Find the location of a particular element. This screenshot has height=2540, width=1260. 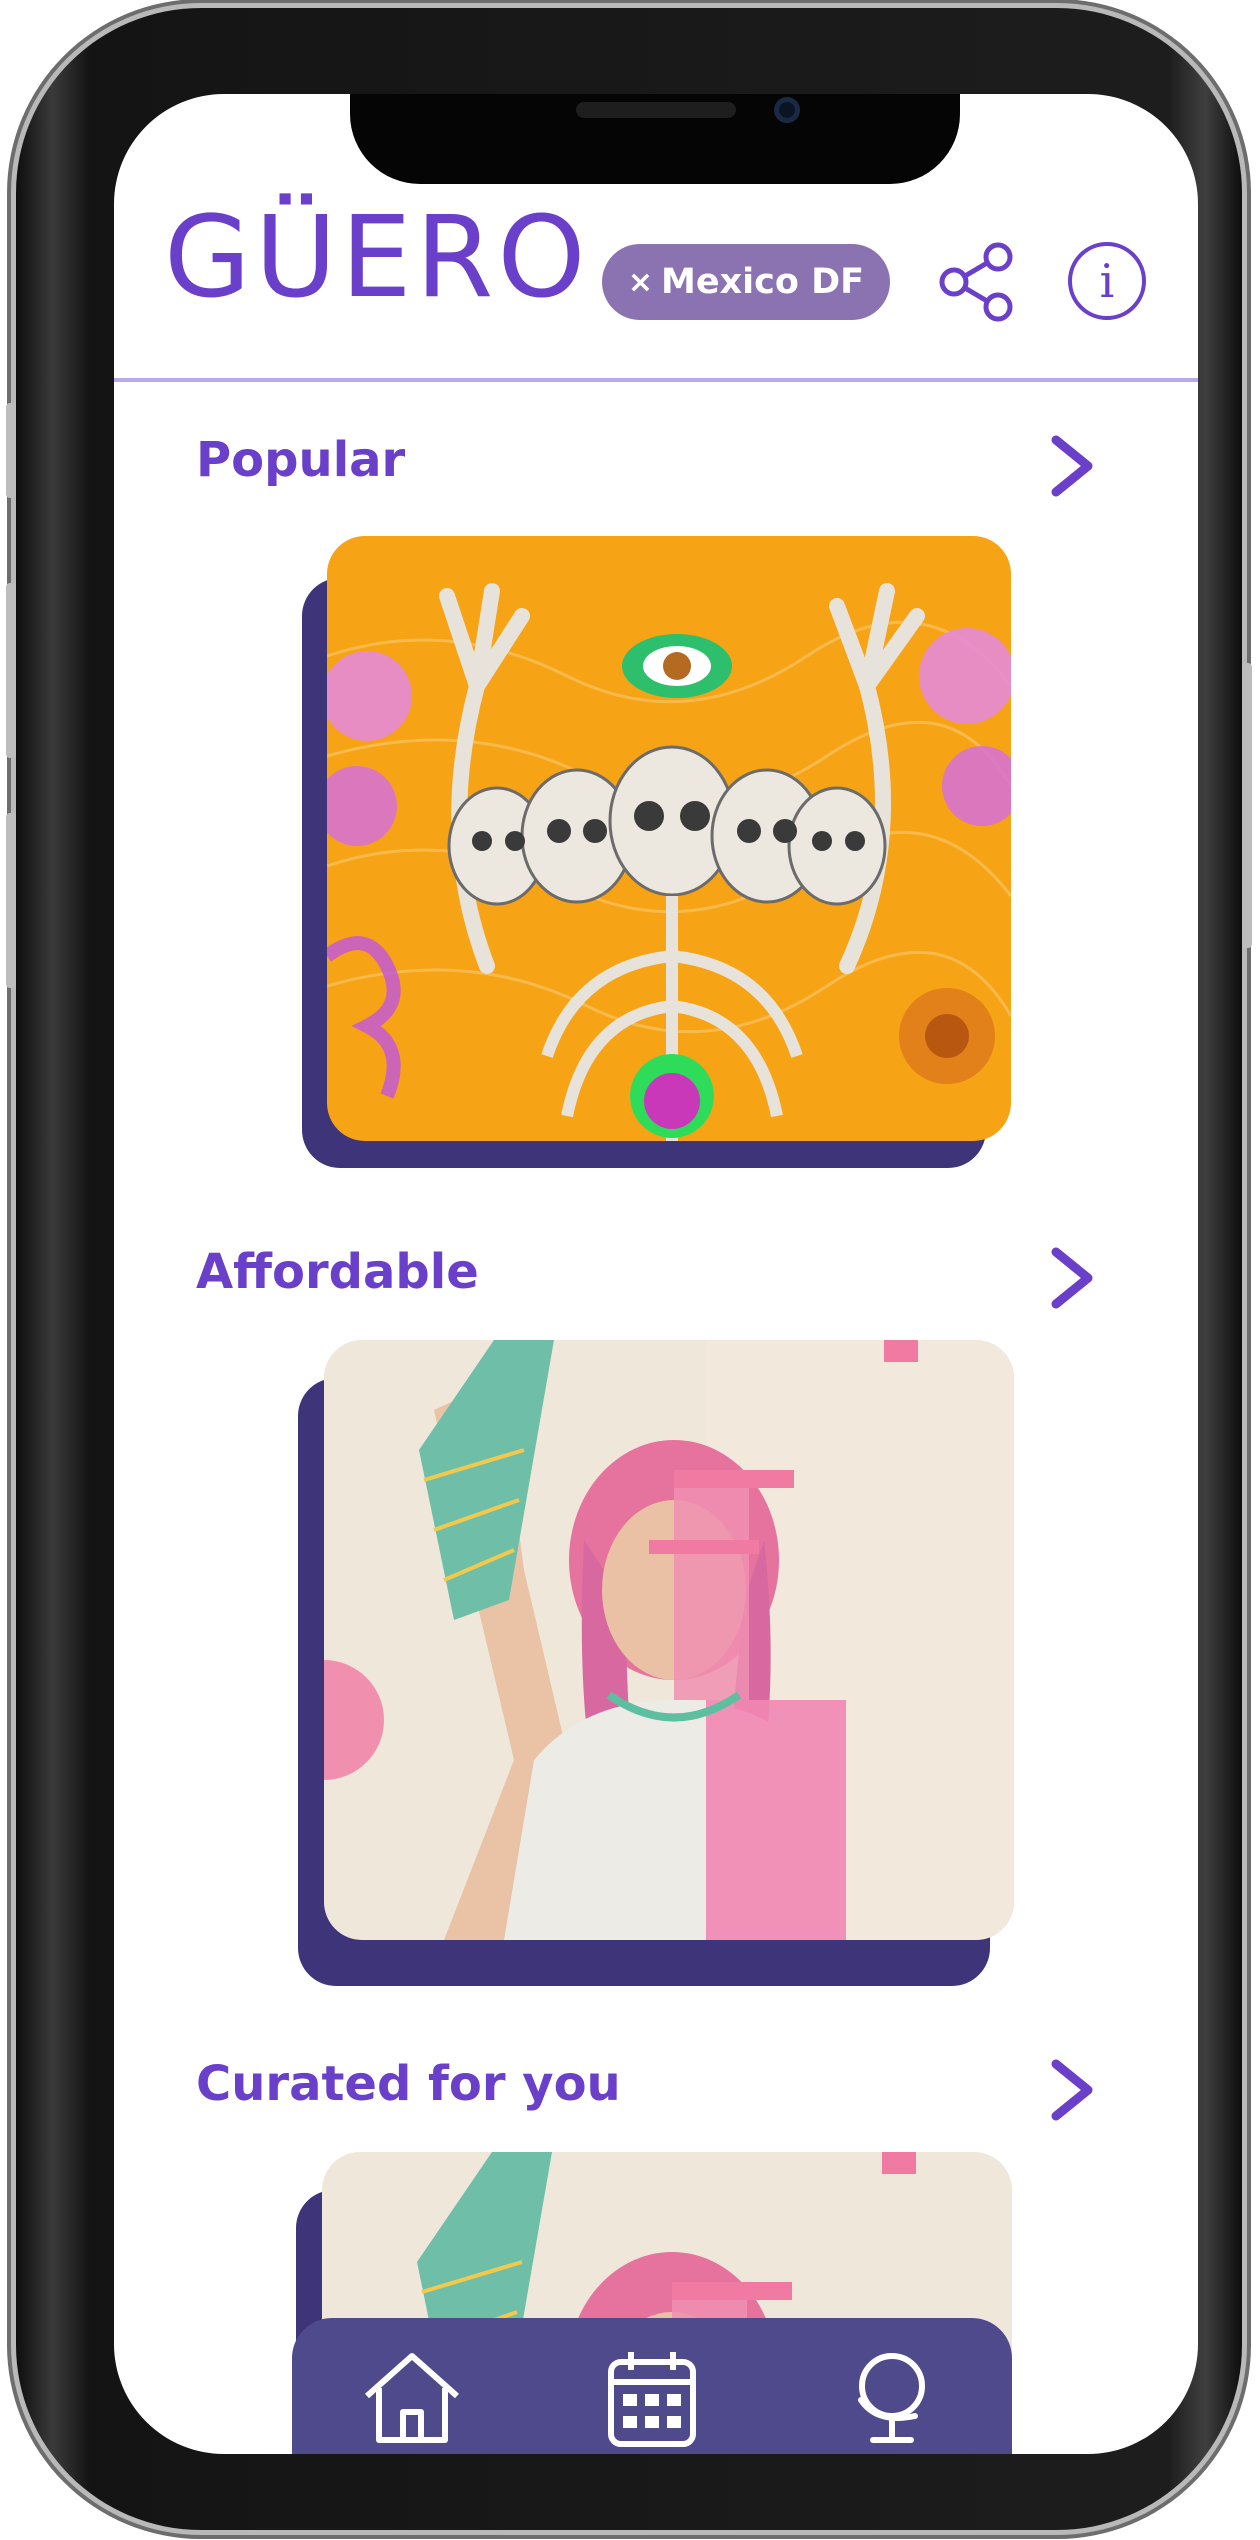

silent-switch is located at coordinates (11, 450).